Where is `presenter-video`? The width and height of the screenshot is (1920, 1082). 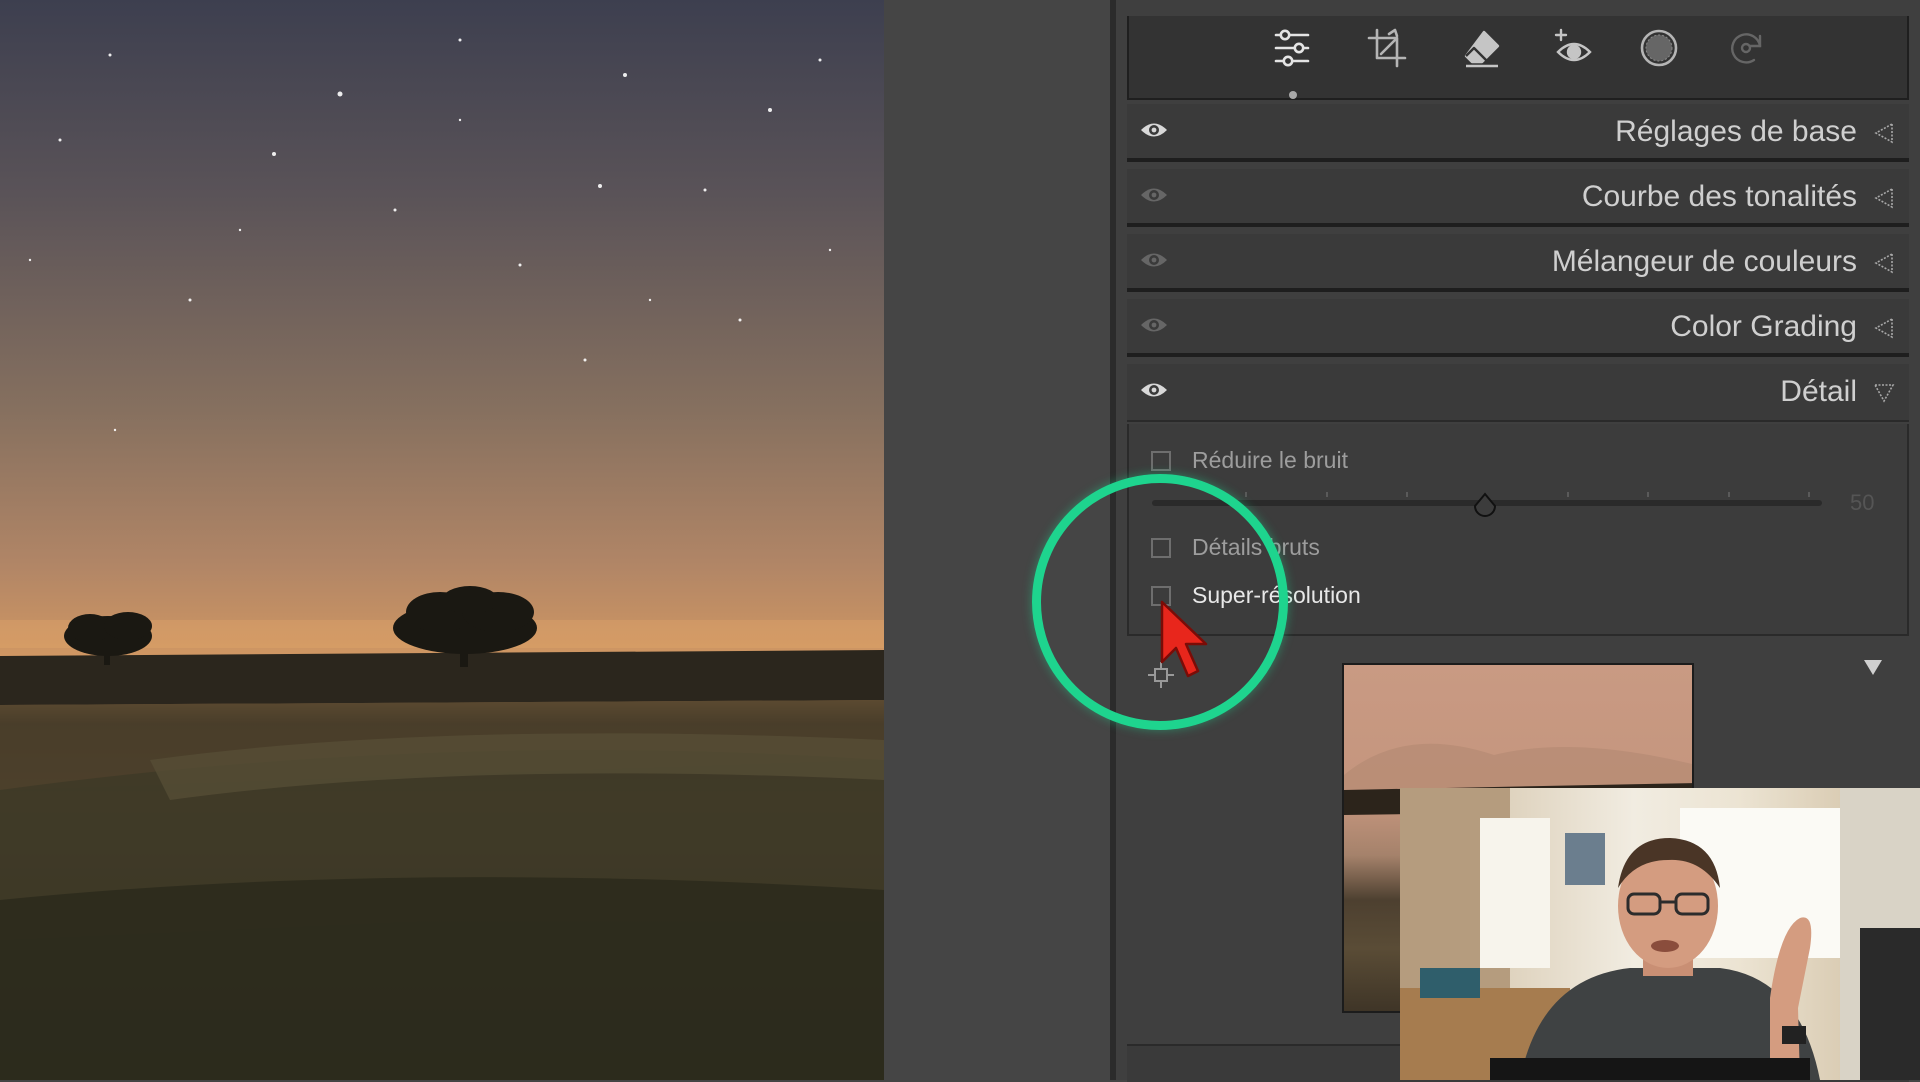 presenter-video is located at coordinates (1660, 934).